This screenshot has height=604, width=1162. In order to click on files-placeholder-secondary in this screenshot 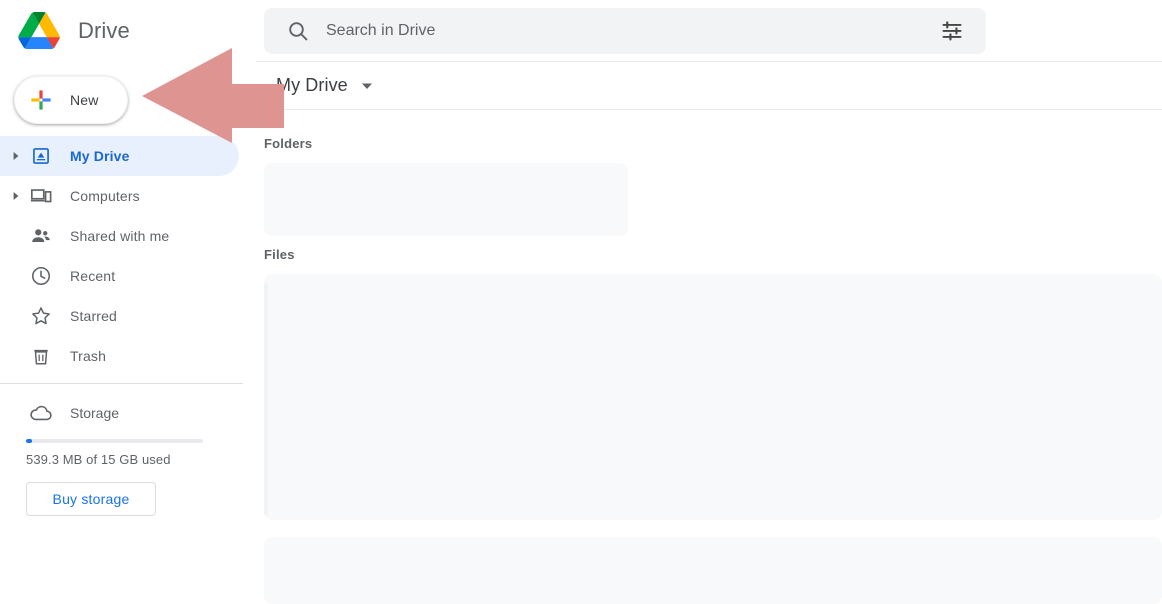, I will do `click(713, 570)`.